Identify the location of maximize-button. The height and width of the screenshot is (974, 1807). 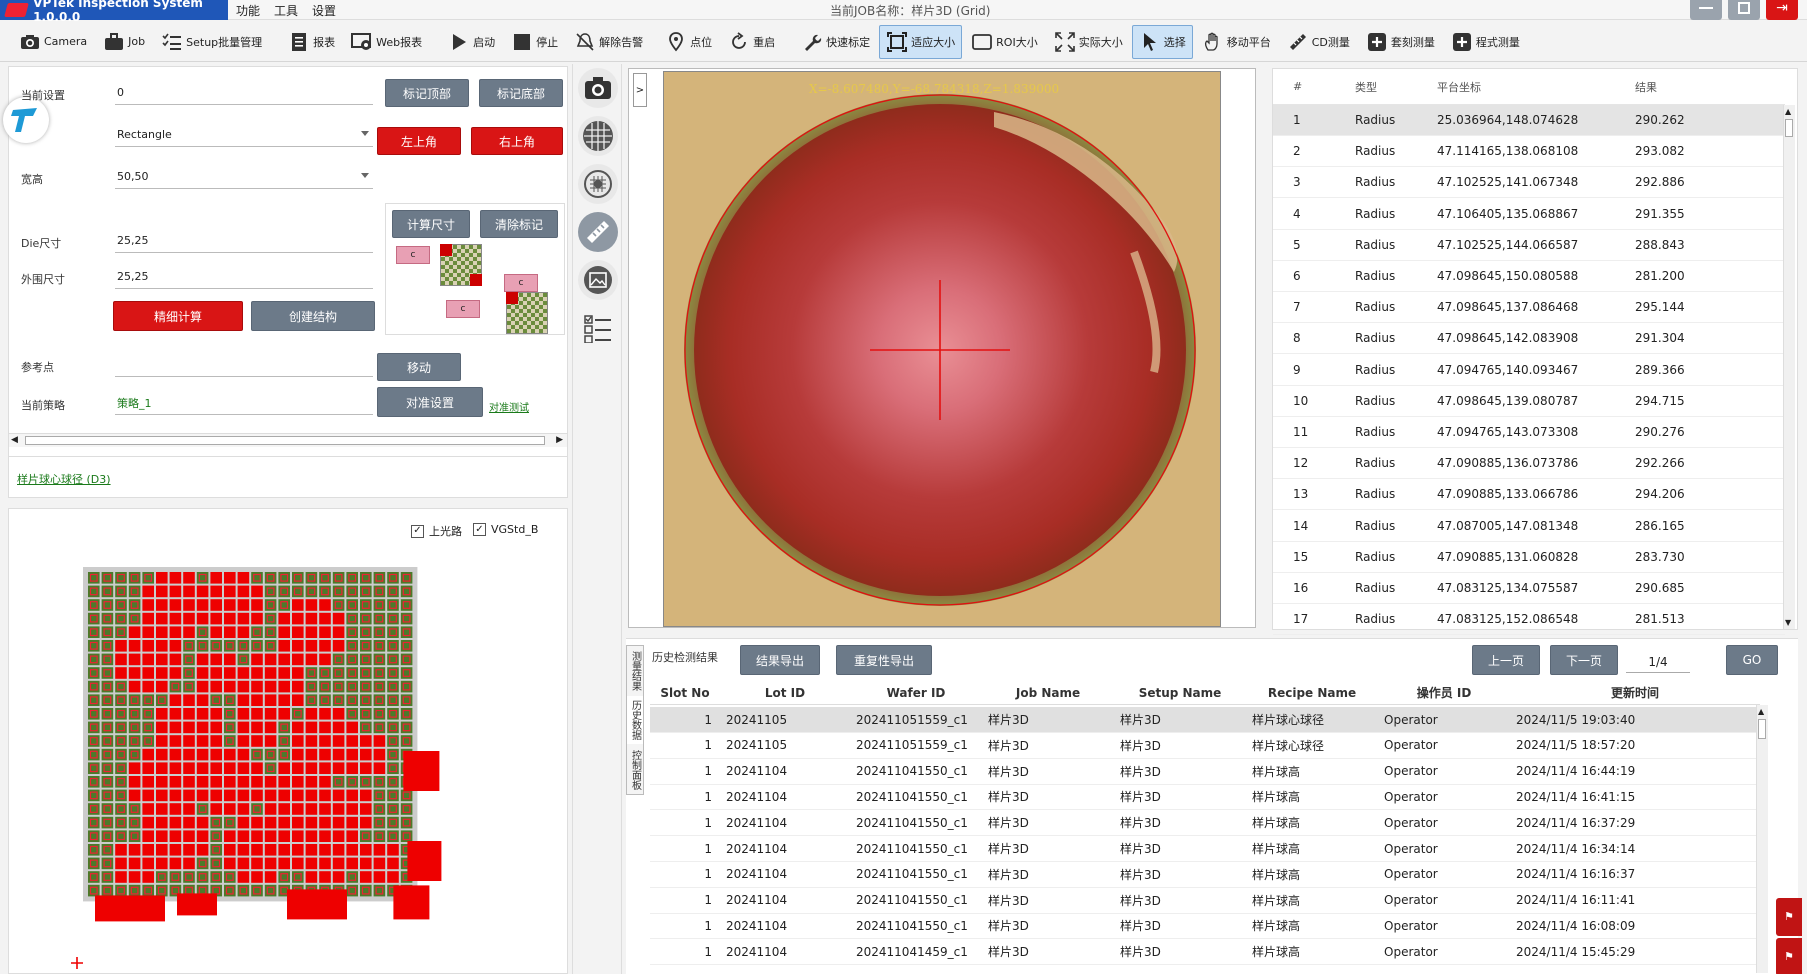
(1744, 10).